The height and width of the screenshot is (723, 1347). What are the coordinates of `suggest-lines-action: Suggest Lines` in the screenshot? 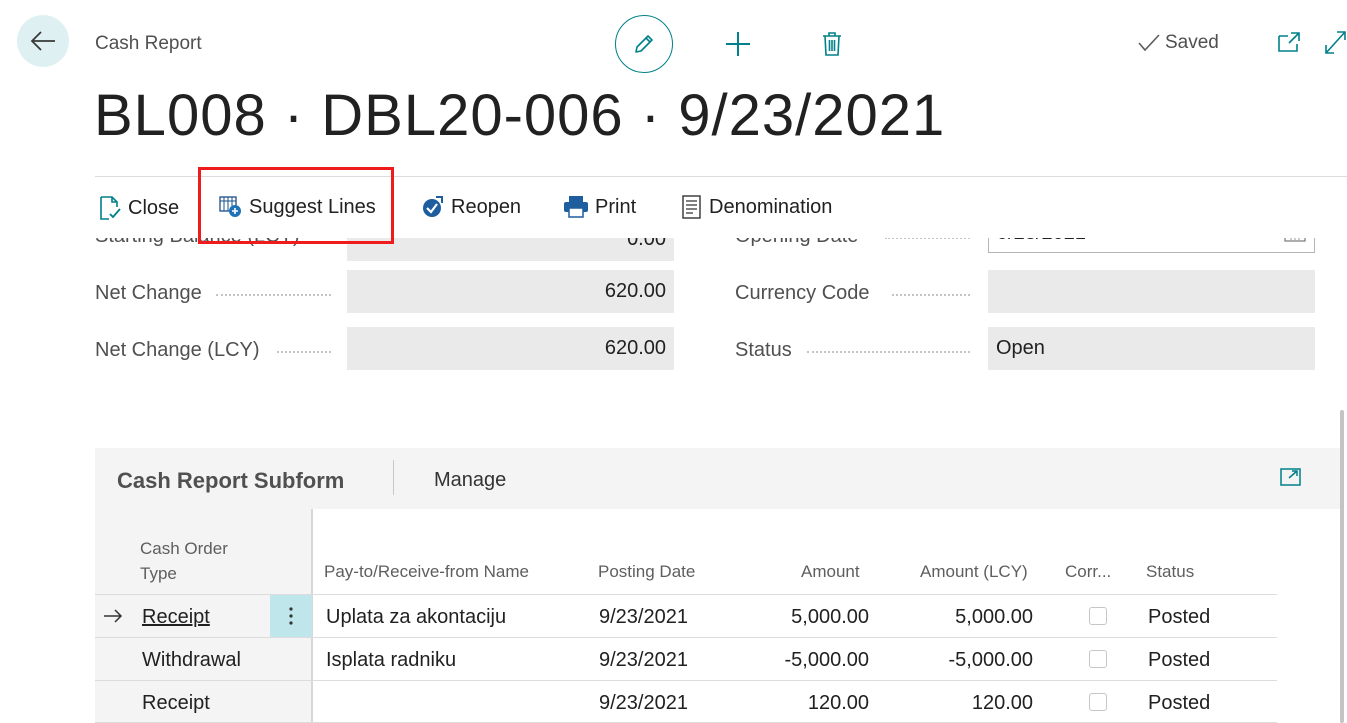 It's located at (297, 207).